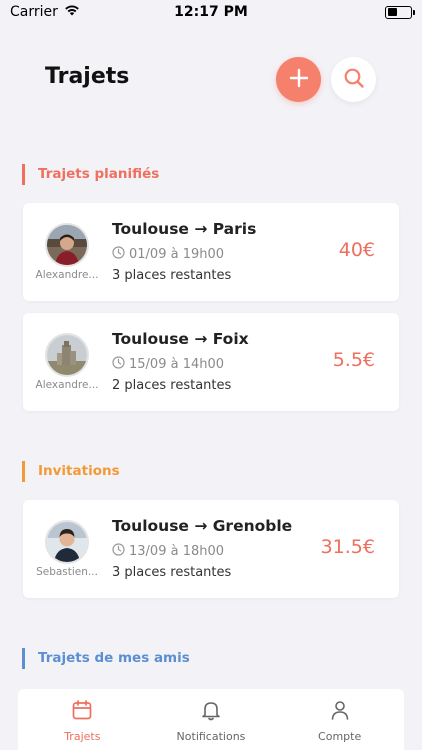  I want to click on section-title-invitations: Invitations, so click(71, 471).